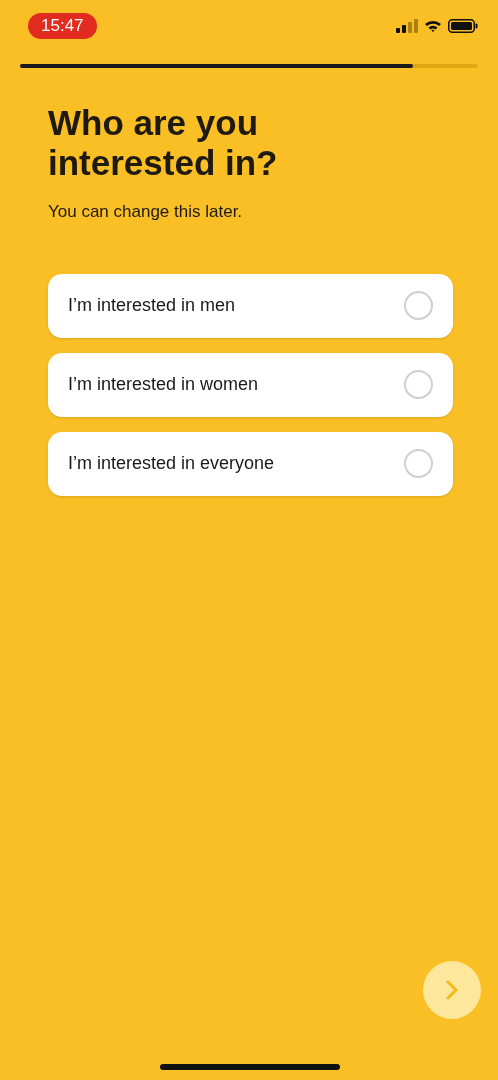  Describe the element at coordinates (250, 305) in the screenshot. I see `option-card: I’m interested in men` at that location.